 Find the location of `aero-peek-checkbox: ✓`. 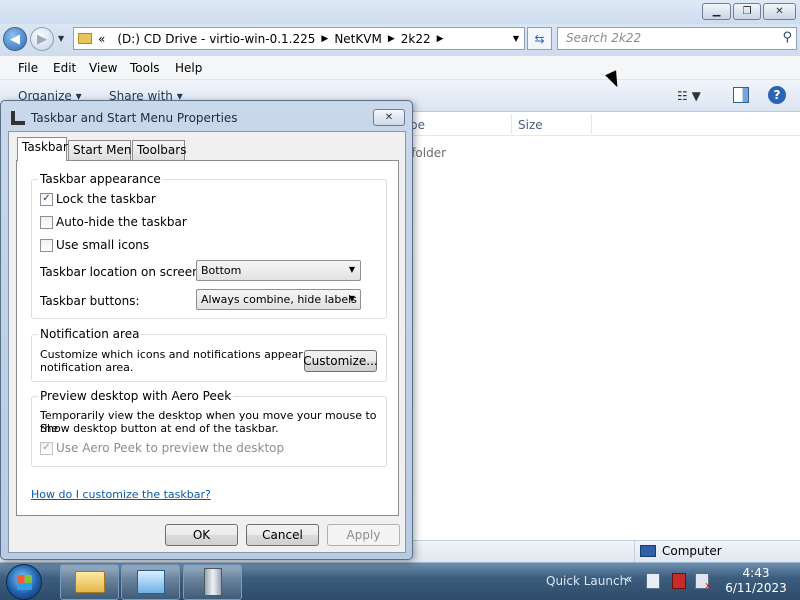

aero-peek-checkbox: ✓ is located at coordinates (46, 448).